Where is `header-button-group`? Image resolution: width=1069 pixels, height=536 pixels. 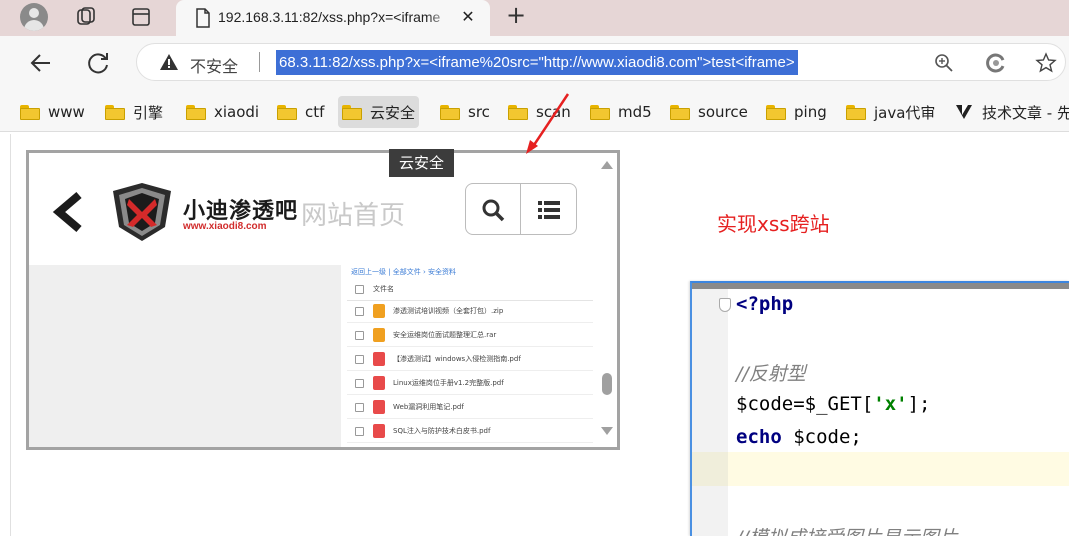
header-button-group is located at coordinates (521, 209).